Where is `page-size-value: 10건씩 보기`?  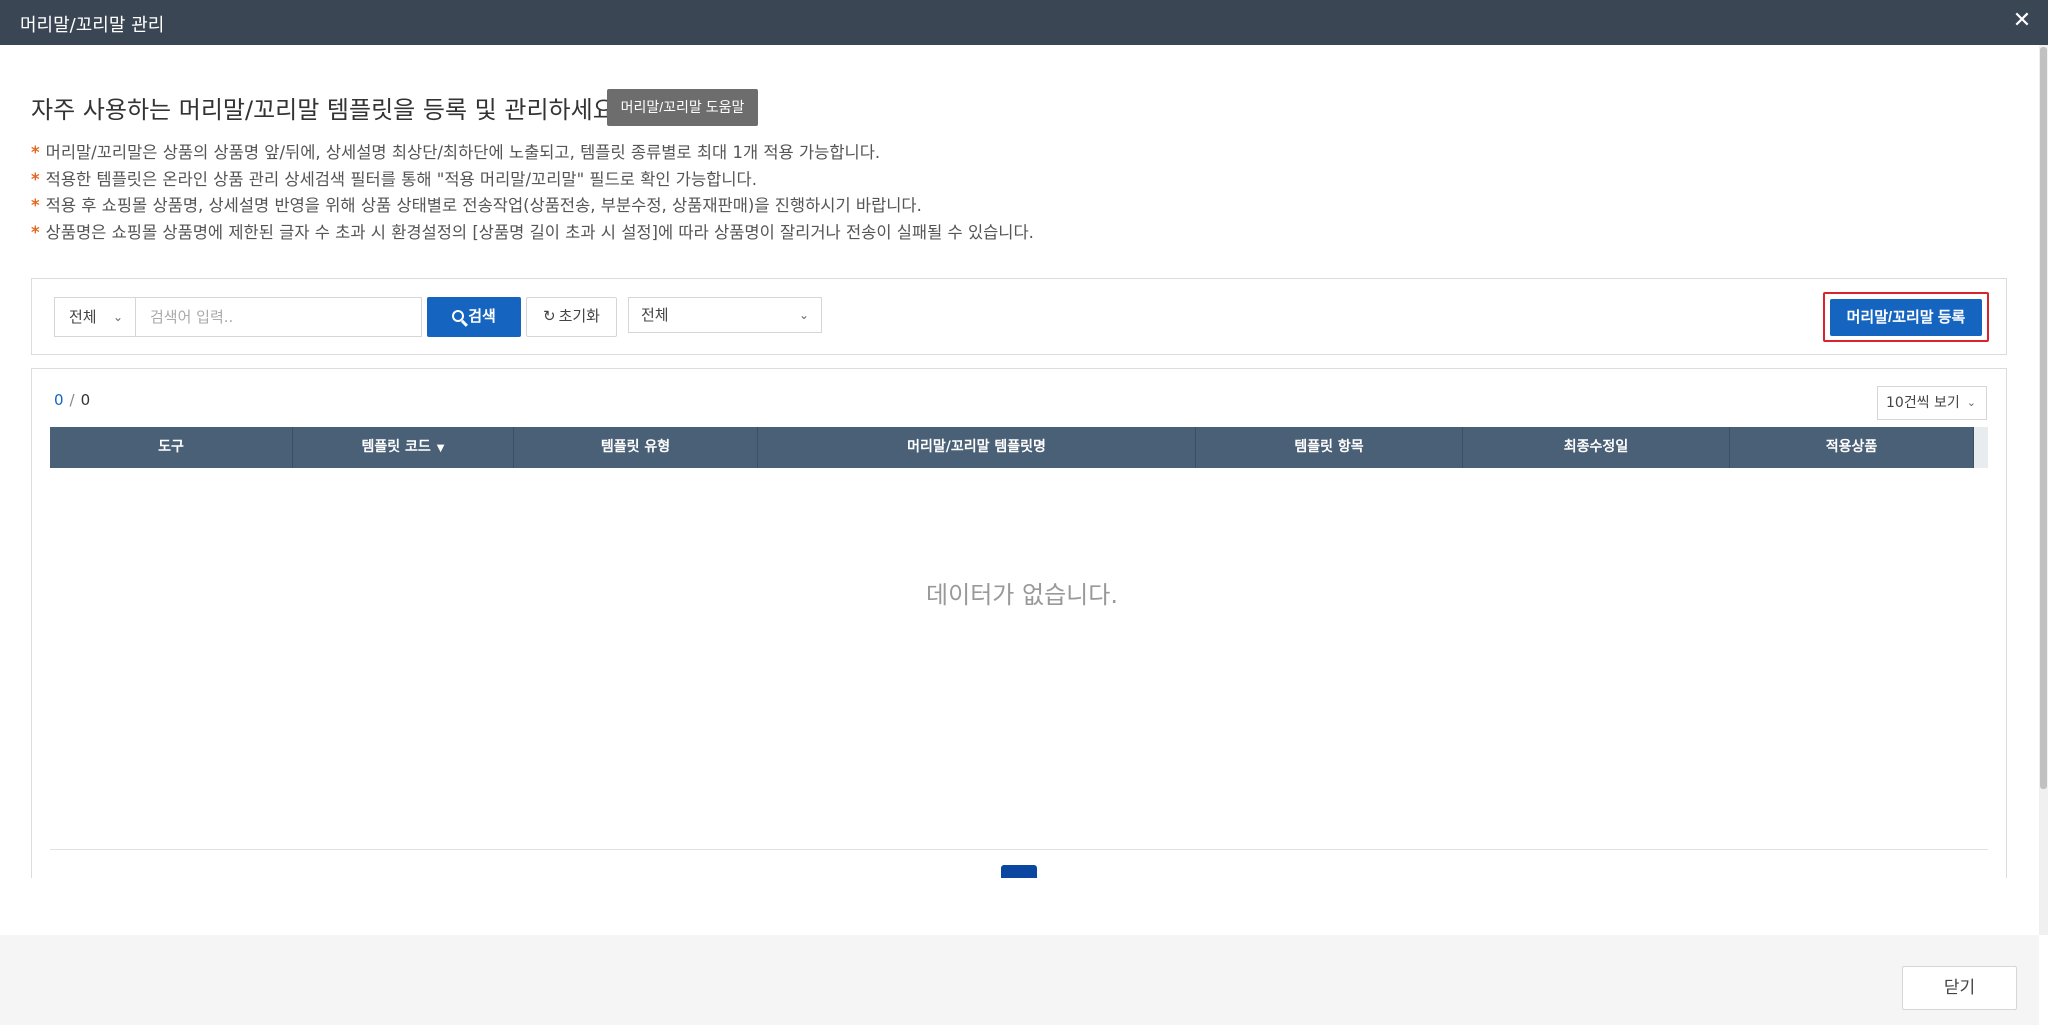
page-size-value: 10건씩 보기 is located at coordinates (1923, 403).